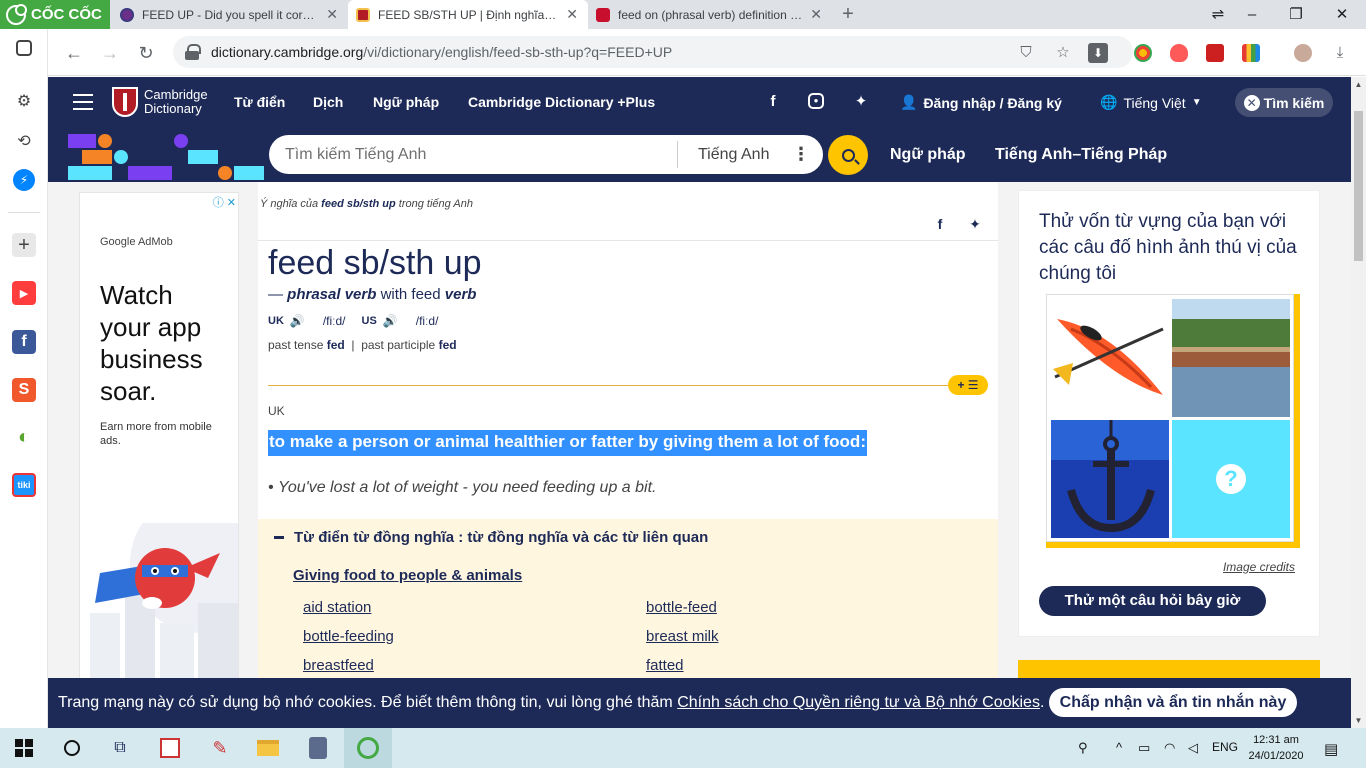 This screenshot has width=1366, height=768. What do you see at coordinates (406, 102) in the screenshot?
I see `nav-grammar: Ngữ pháp` at bounding box center [406, 102].